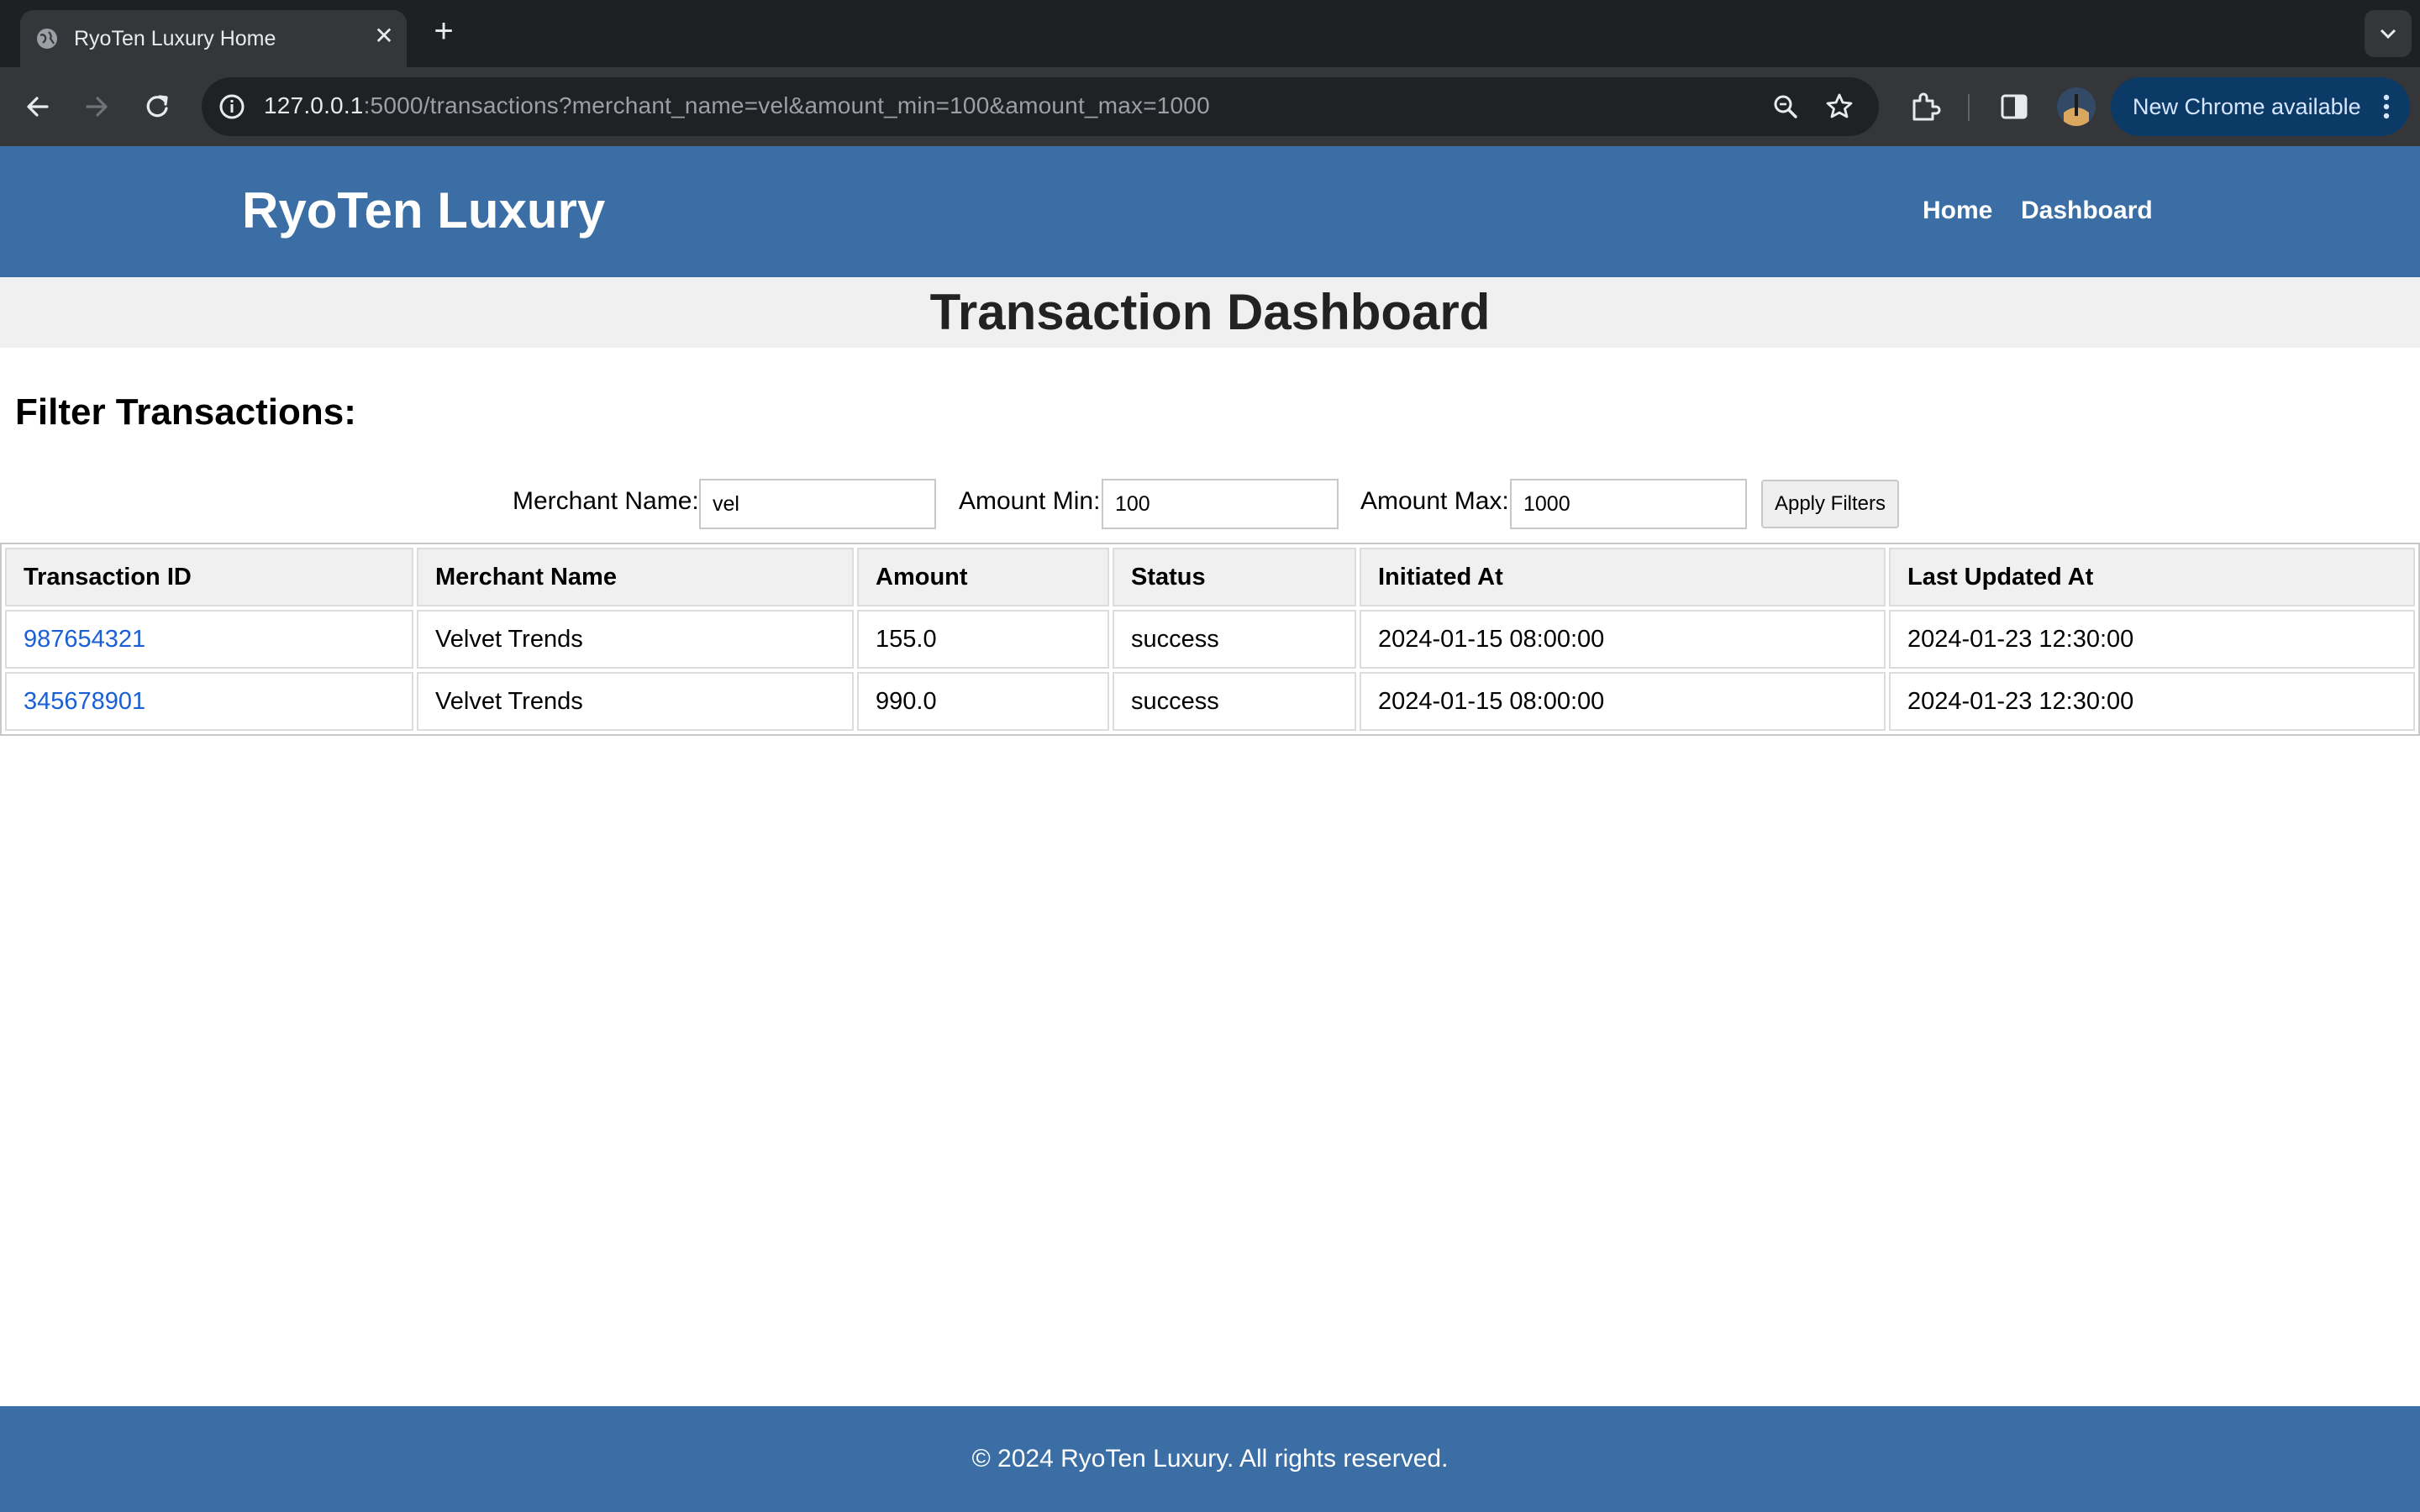 This screenshot has width=2420, height=1512. Describe the element at coordinates (635, 577) in the screenshot. I see `col-merchant-name: Merchant Name` at that location.